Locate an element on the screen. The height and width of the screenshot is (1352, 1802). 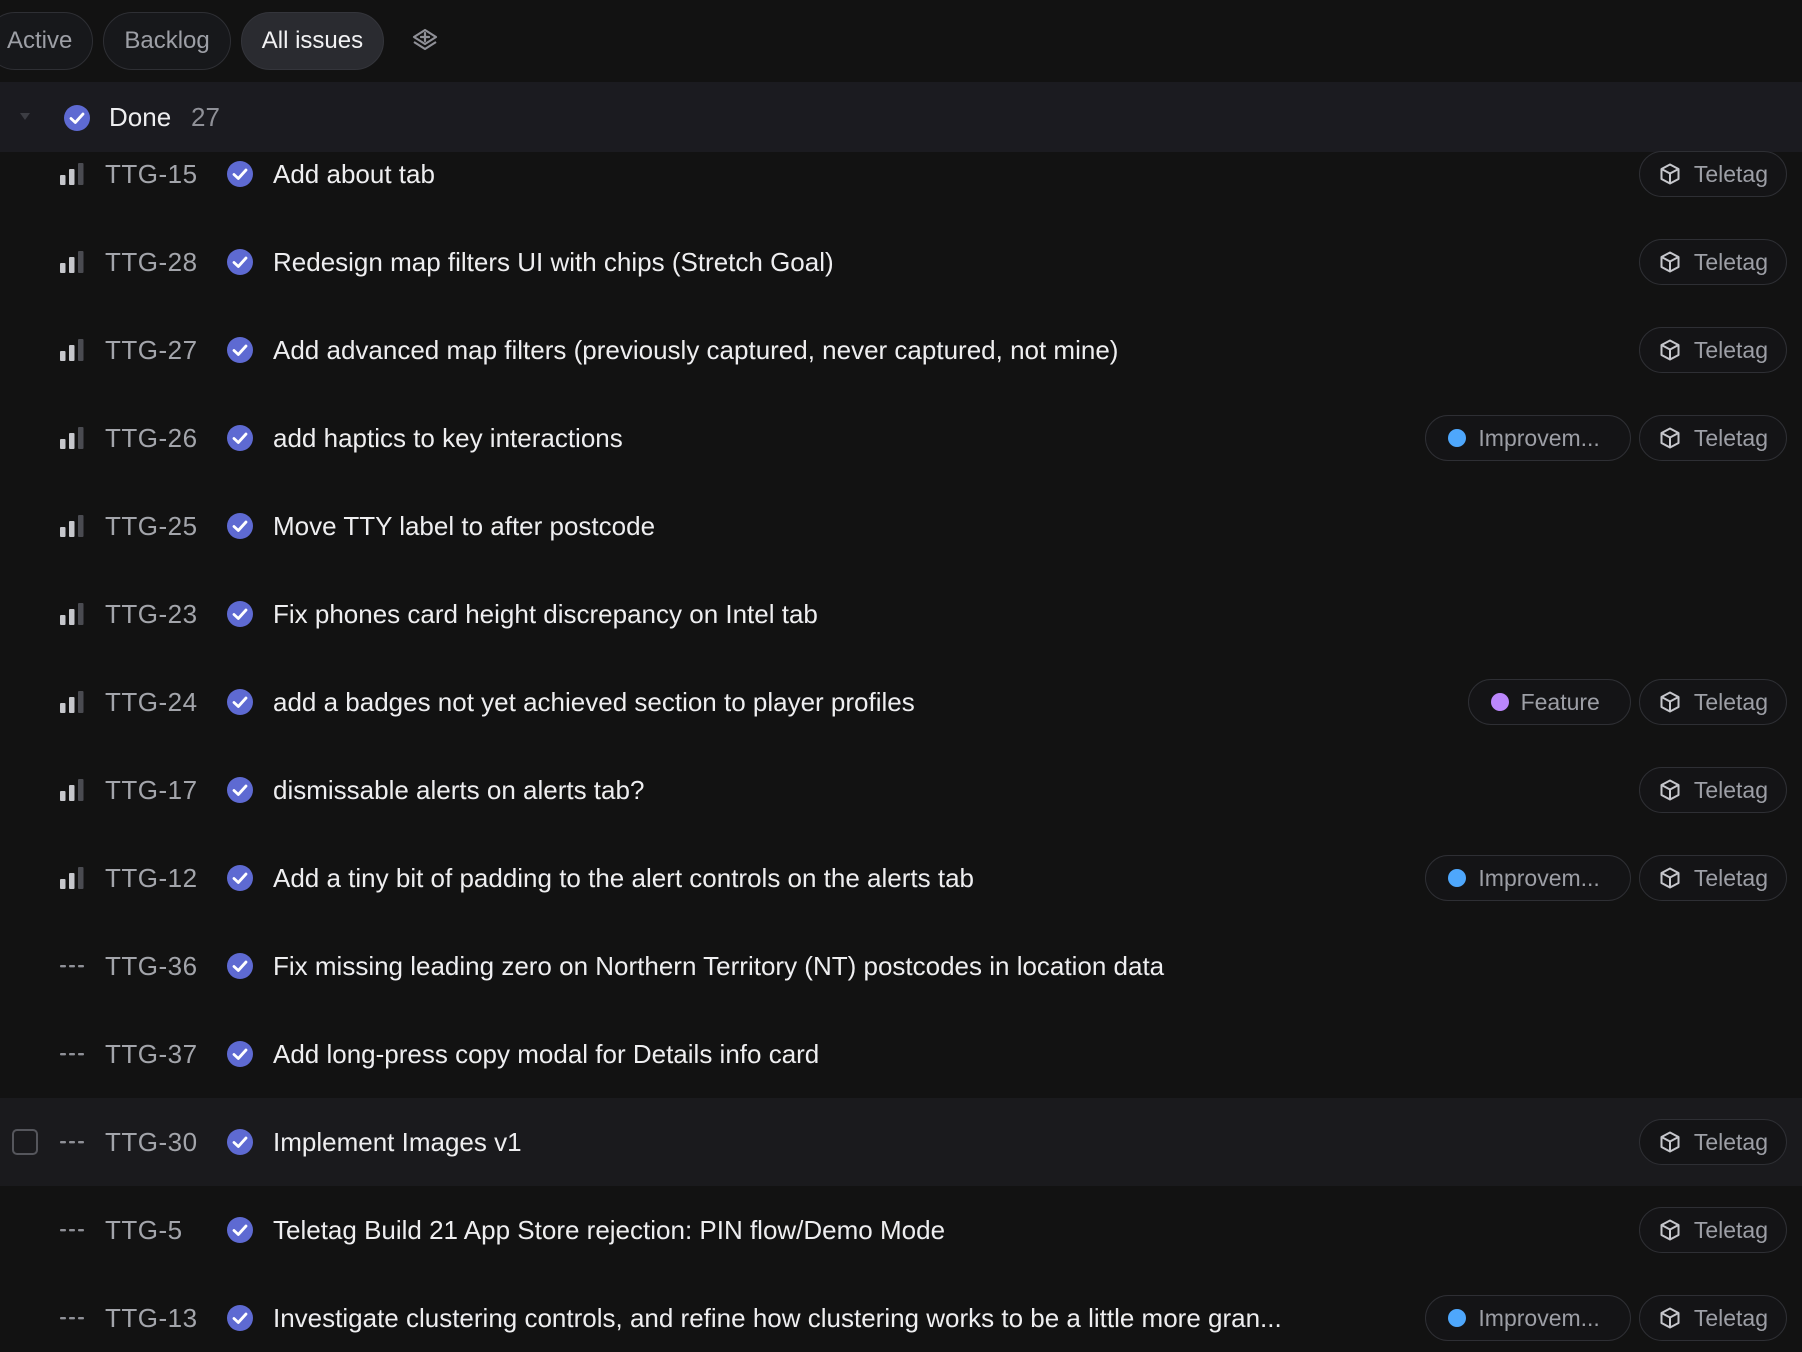
issue-row: TTG-25 Move TTY label to after postcode is located at coordinates (901, 526).